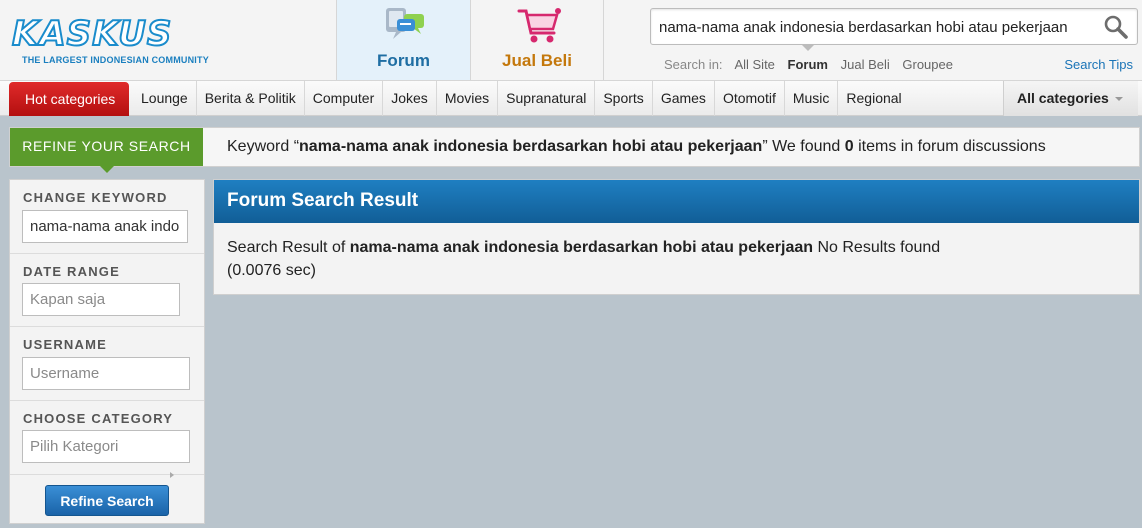 Image resolution: width=1142 pixels, height=528 pixels. What do you see at coordinates (106, 446) in the screenshot?
I see `category-select` at bounding box center [106, 446].